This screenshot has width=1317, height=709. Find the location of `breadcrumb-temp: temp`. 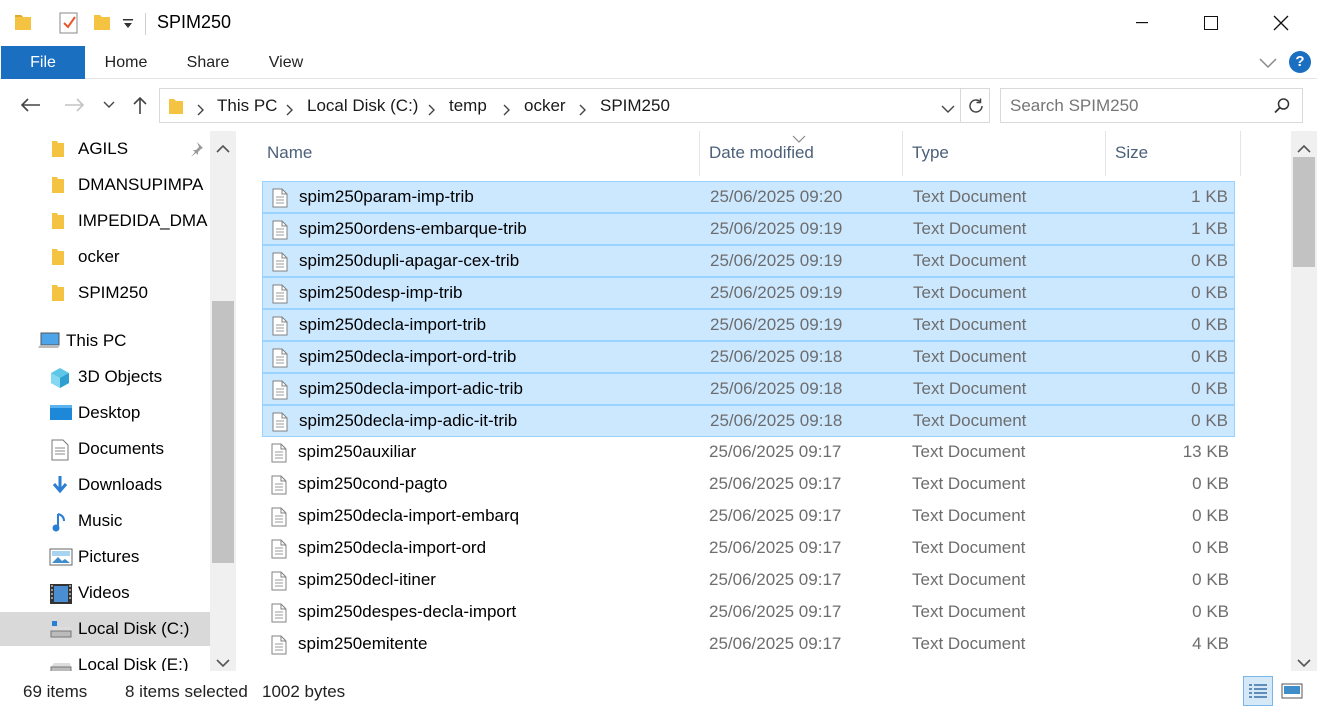

breadcrumb-temp: temp is located at coordinates (468, 106).